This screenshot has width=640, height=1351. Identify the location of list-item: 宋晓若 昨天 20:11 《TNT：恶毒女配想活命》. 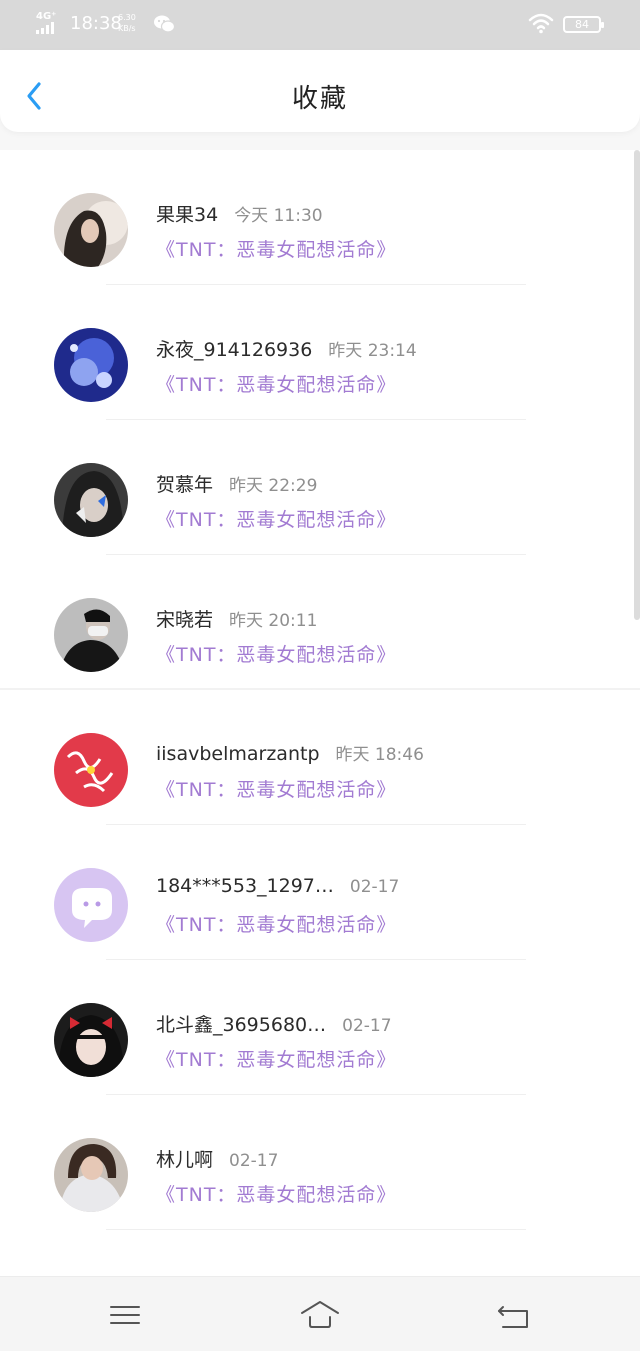
(316, 622).